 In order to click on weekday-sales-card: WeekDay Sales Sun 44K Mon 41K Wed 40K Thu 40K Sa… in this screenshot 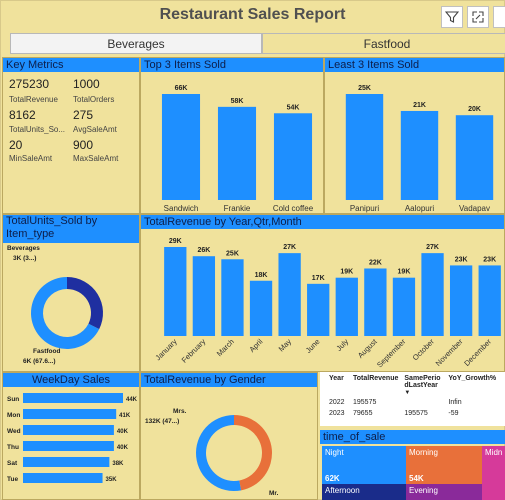, I will do `click(71, 436)`.